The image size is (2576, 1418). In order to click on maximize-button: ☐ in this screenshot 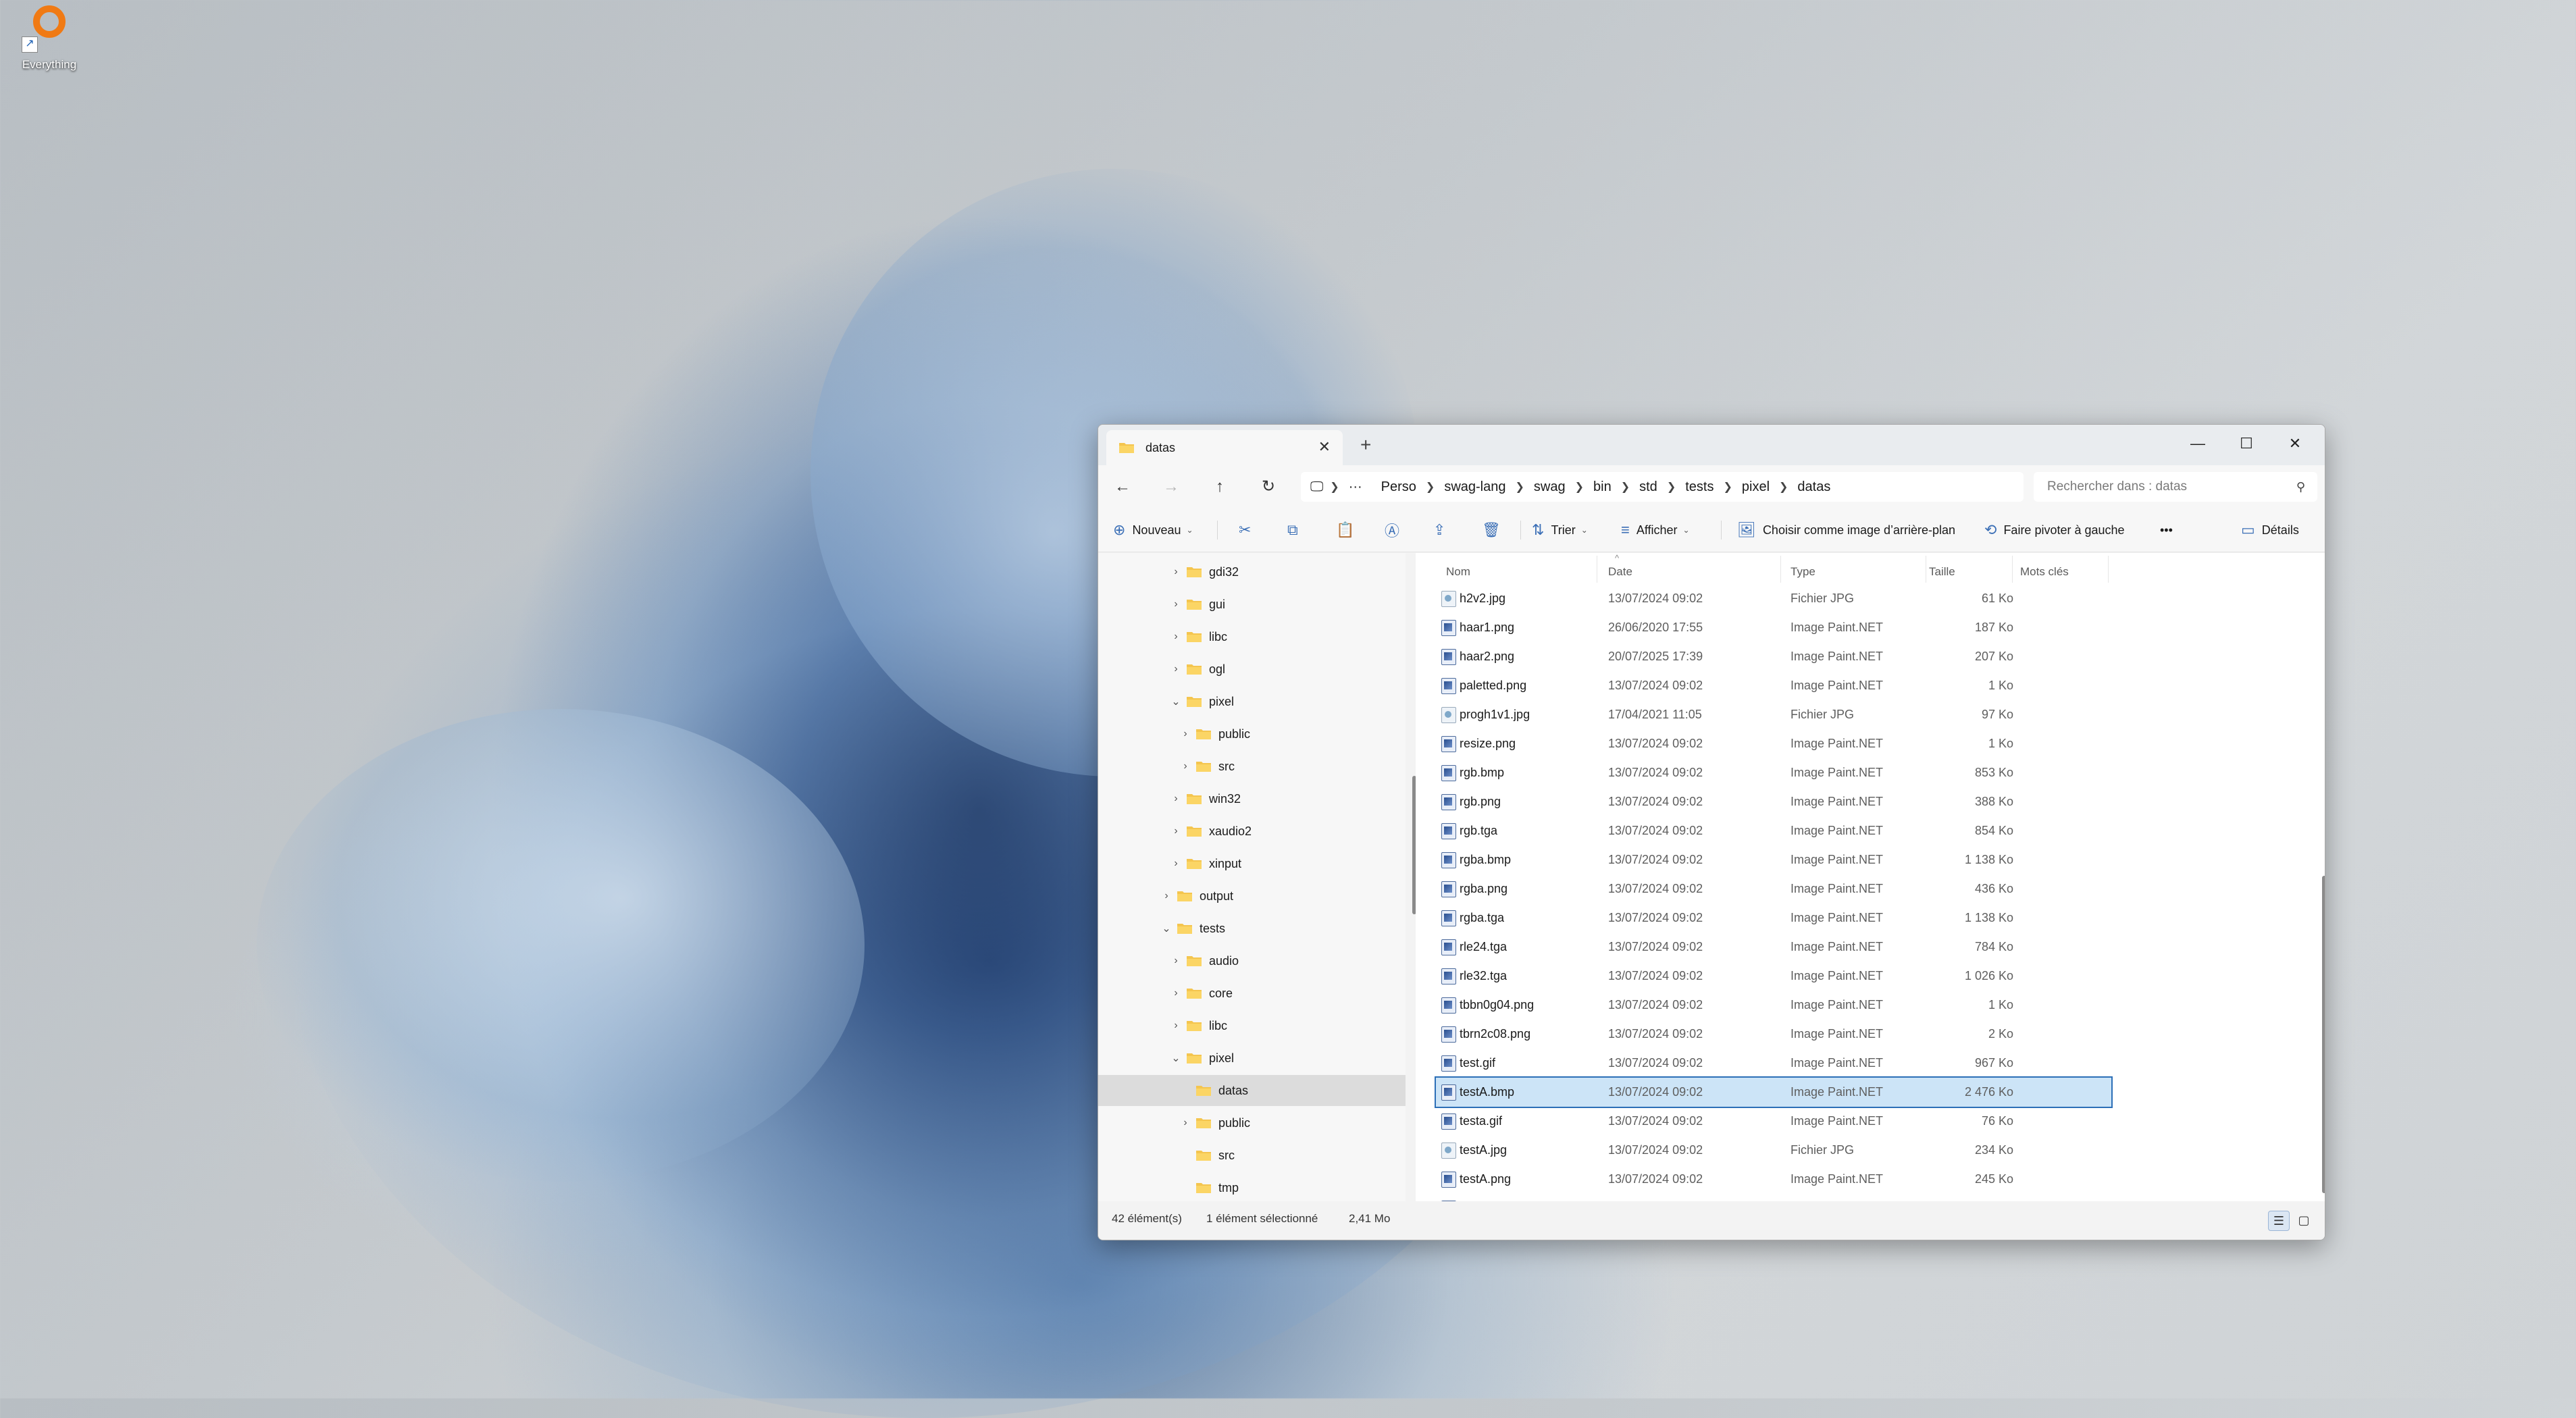, I will do `click(2246, 445)`.